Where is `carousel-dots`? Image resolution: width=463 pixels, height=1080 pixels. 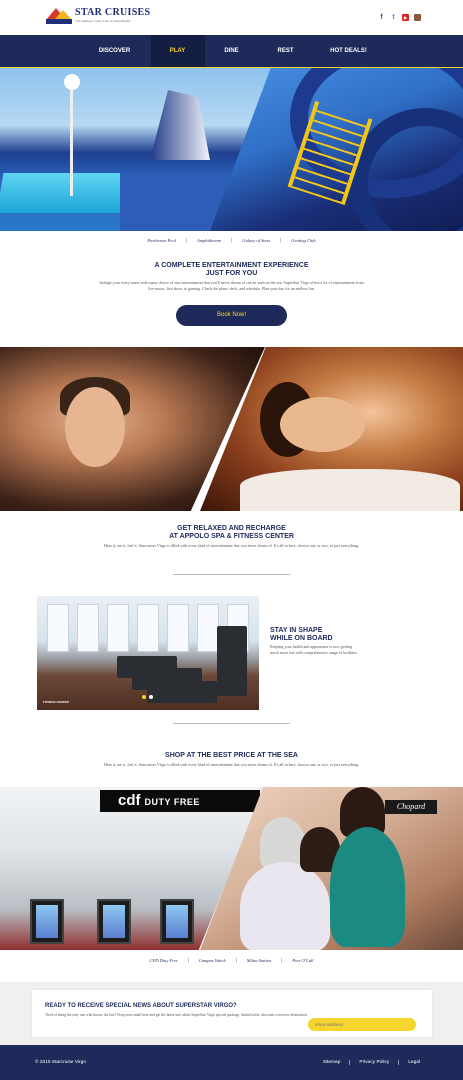 carousel-dots is located at coordinates (147, 697).